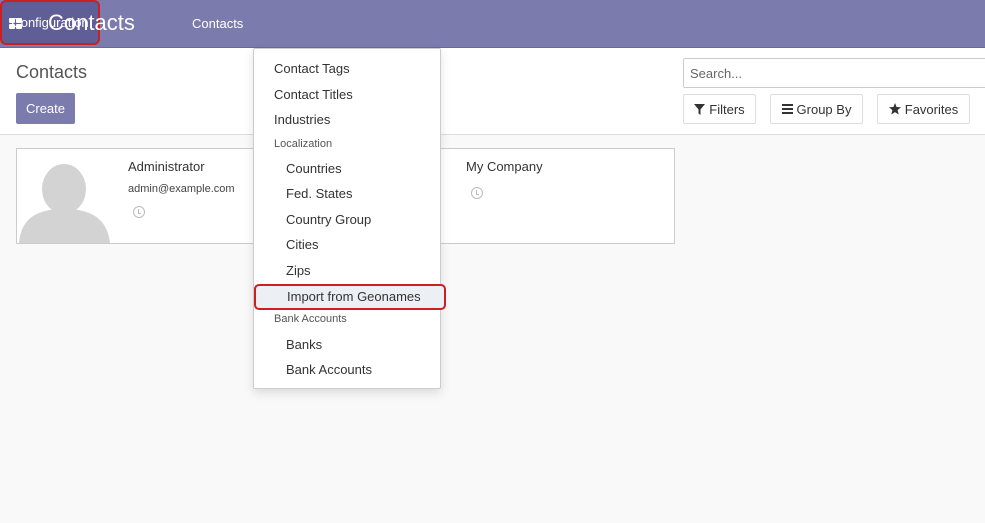 Image resolution: width=985 pixels, height=523 pixels. Describe the element at coordinates (312, 68) in the screenshot. I see `menu-item-contact-tags: Contact Tags` at that location.